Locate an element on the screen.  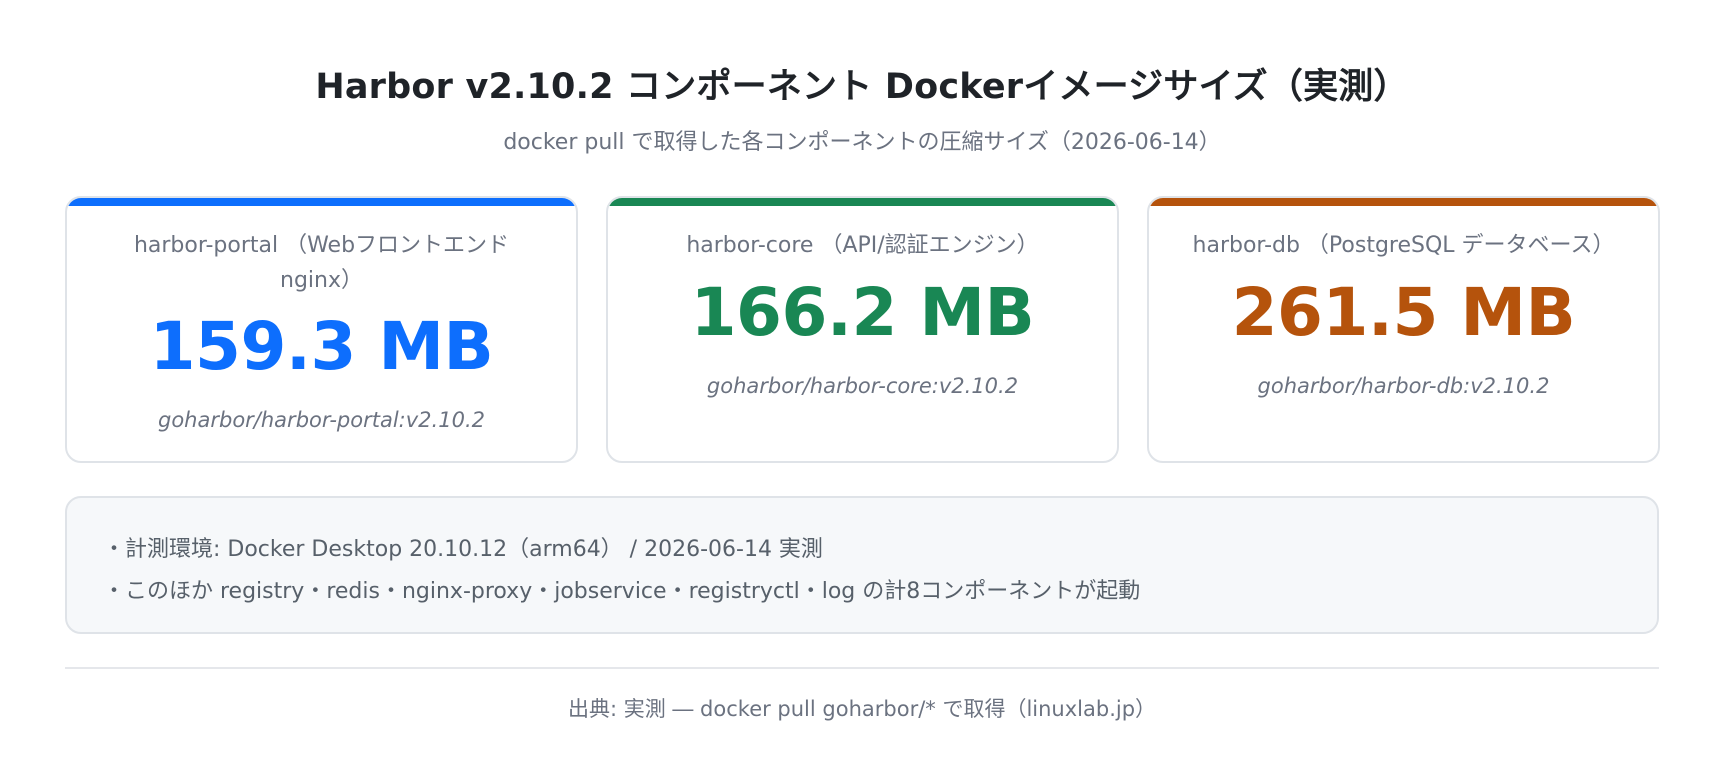
card-component-name: harbor-db （PostgreSQL データベース） is located at coordinates (1403, 245).